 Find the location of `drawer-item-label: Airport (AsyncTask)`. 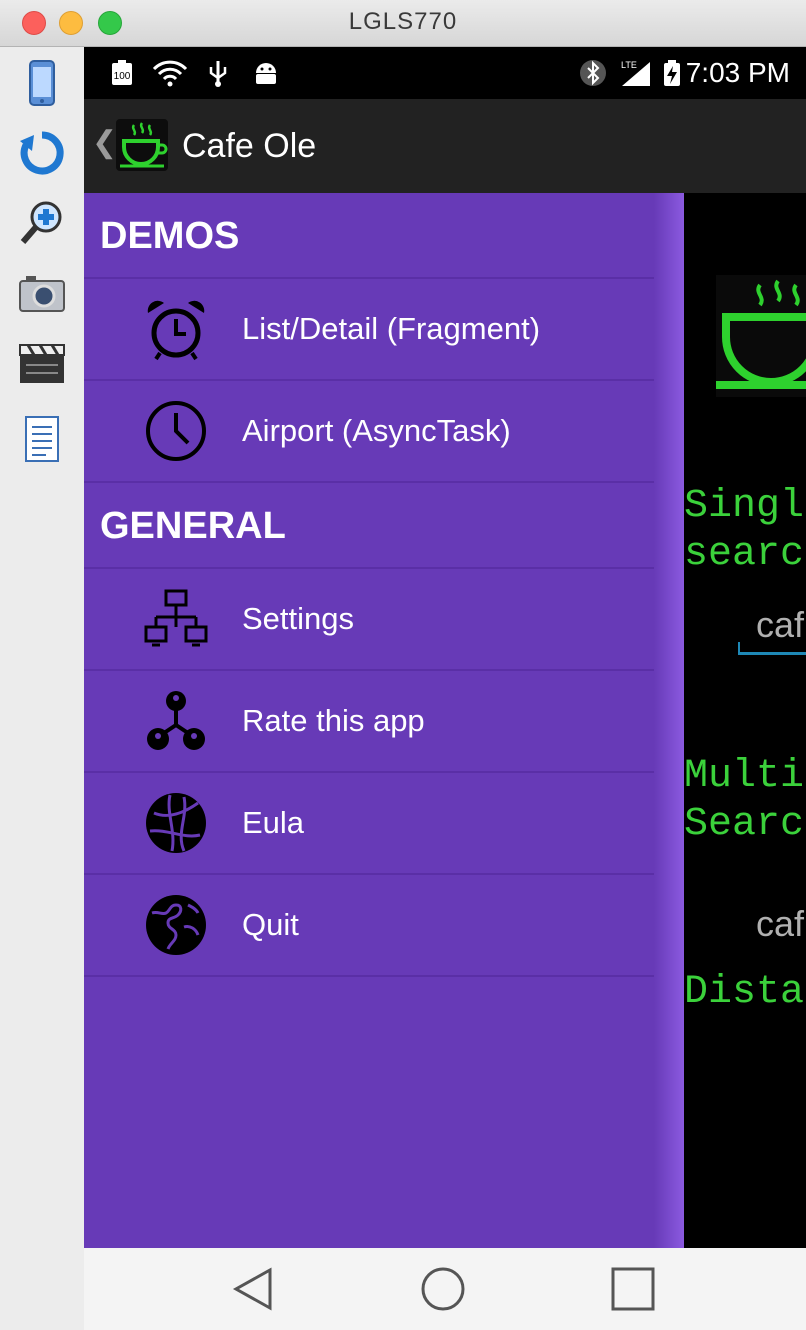

drawer-item-label: Airport (AsyncTask) is located at coordinates (376, 430).